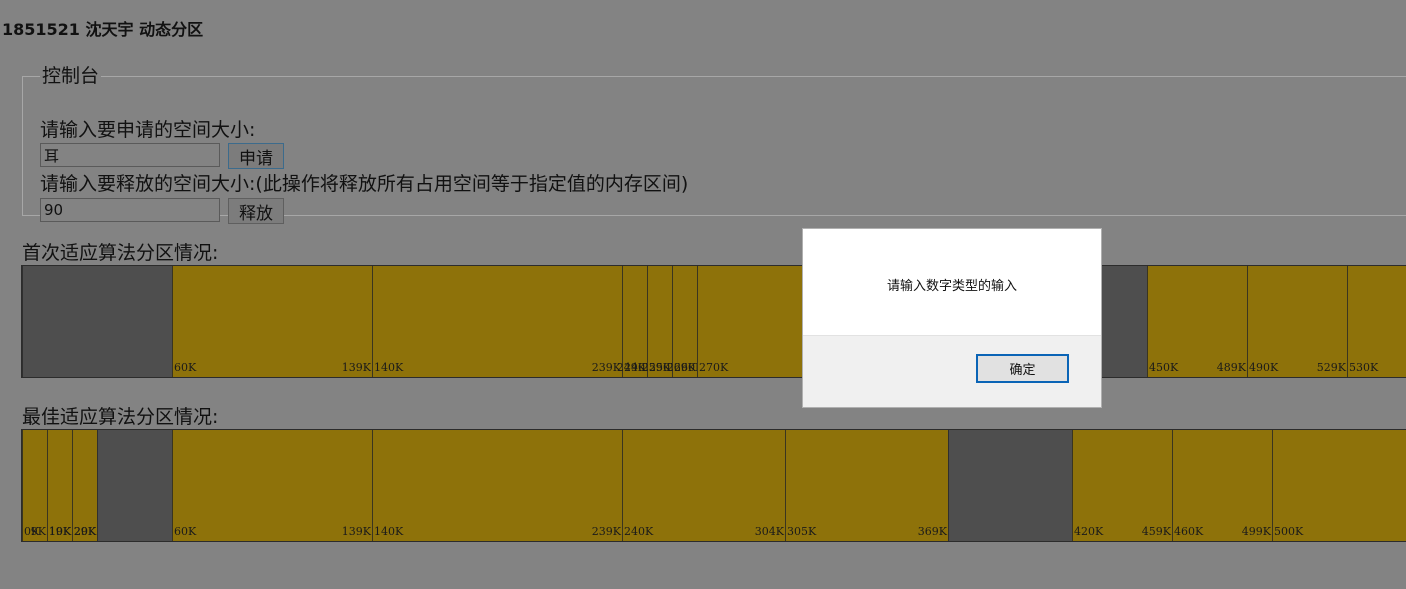  What do you see at coordinates (639, 531) in the screenshot?
I see `block-start-address: 240K` at bounding box center [639, 531].